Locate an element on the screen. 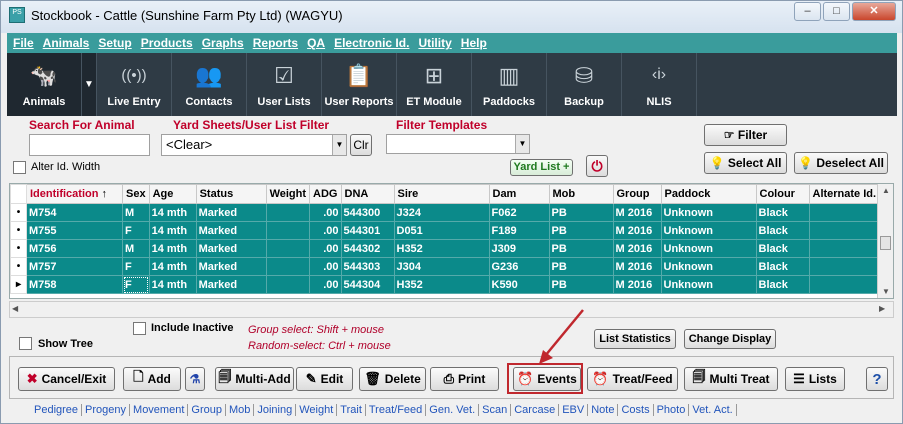  reset-filter-button: ⏻ is located at coordinates (597, 166).